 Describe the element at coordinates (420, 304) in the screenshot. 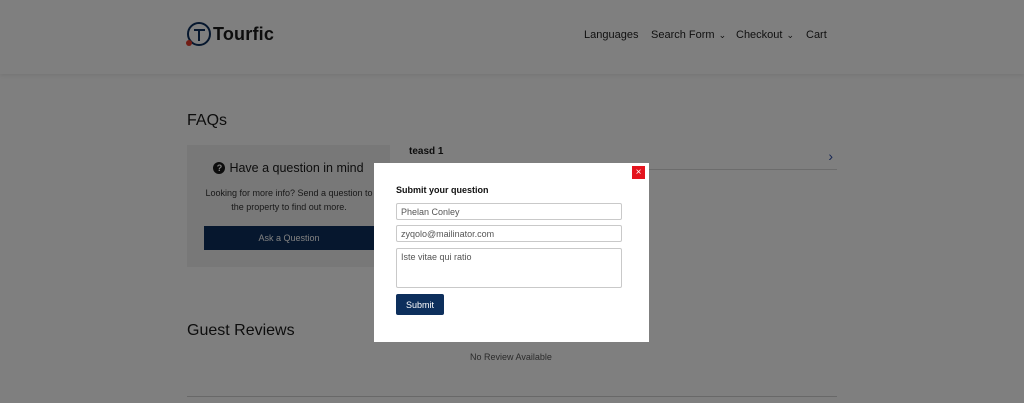

I see `submit-button: Submit` at that location.